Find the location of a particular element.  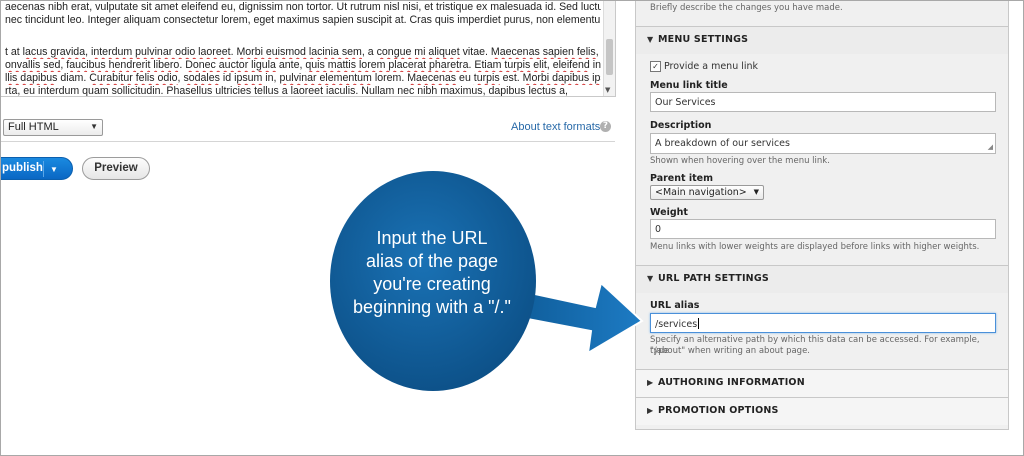

callout-line-2: alias of the page is located at coordinates (432, 261).